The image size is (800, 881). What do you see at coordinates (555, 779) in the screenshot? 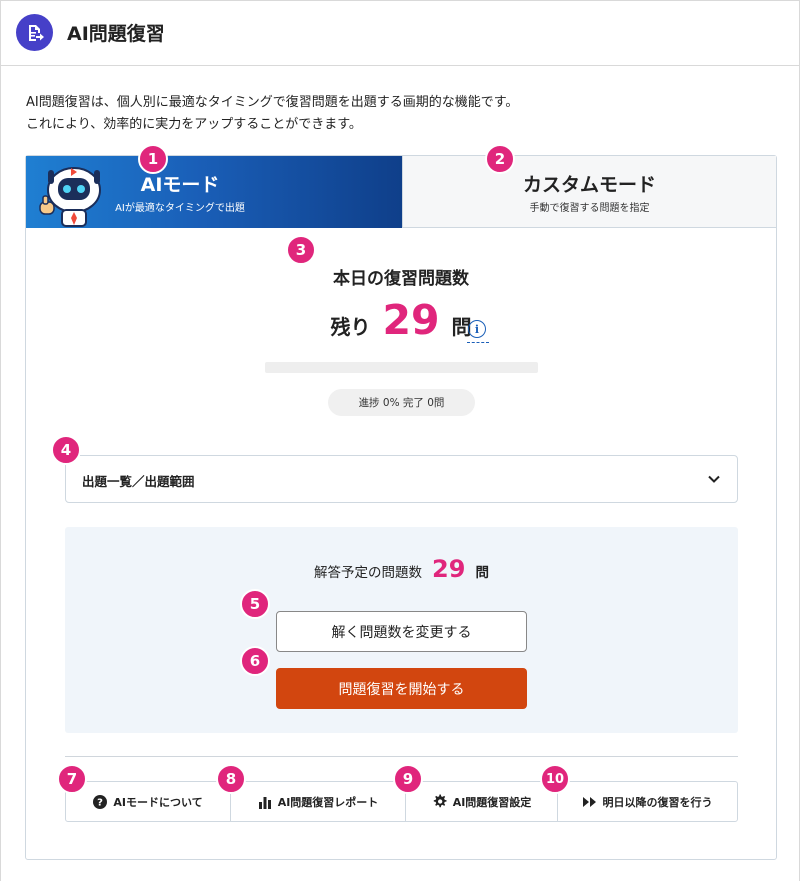
I see `badge-10: 10` at bounding box center [555, 779].